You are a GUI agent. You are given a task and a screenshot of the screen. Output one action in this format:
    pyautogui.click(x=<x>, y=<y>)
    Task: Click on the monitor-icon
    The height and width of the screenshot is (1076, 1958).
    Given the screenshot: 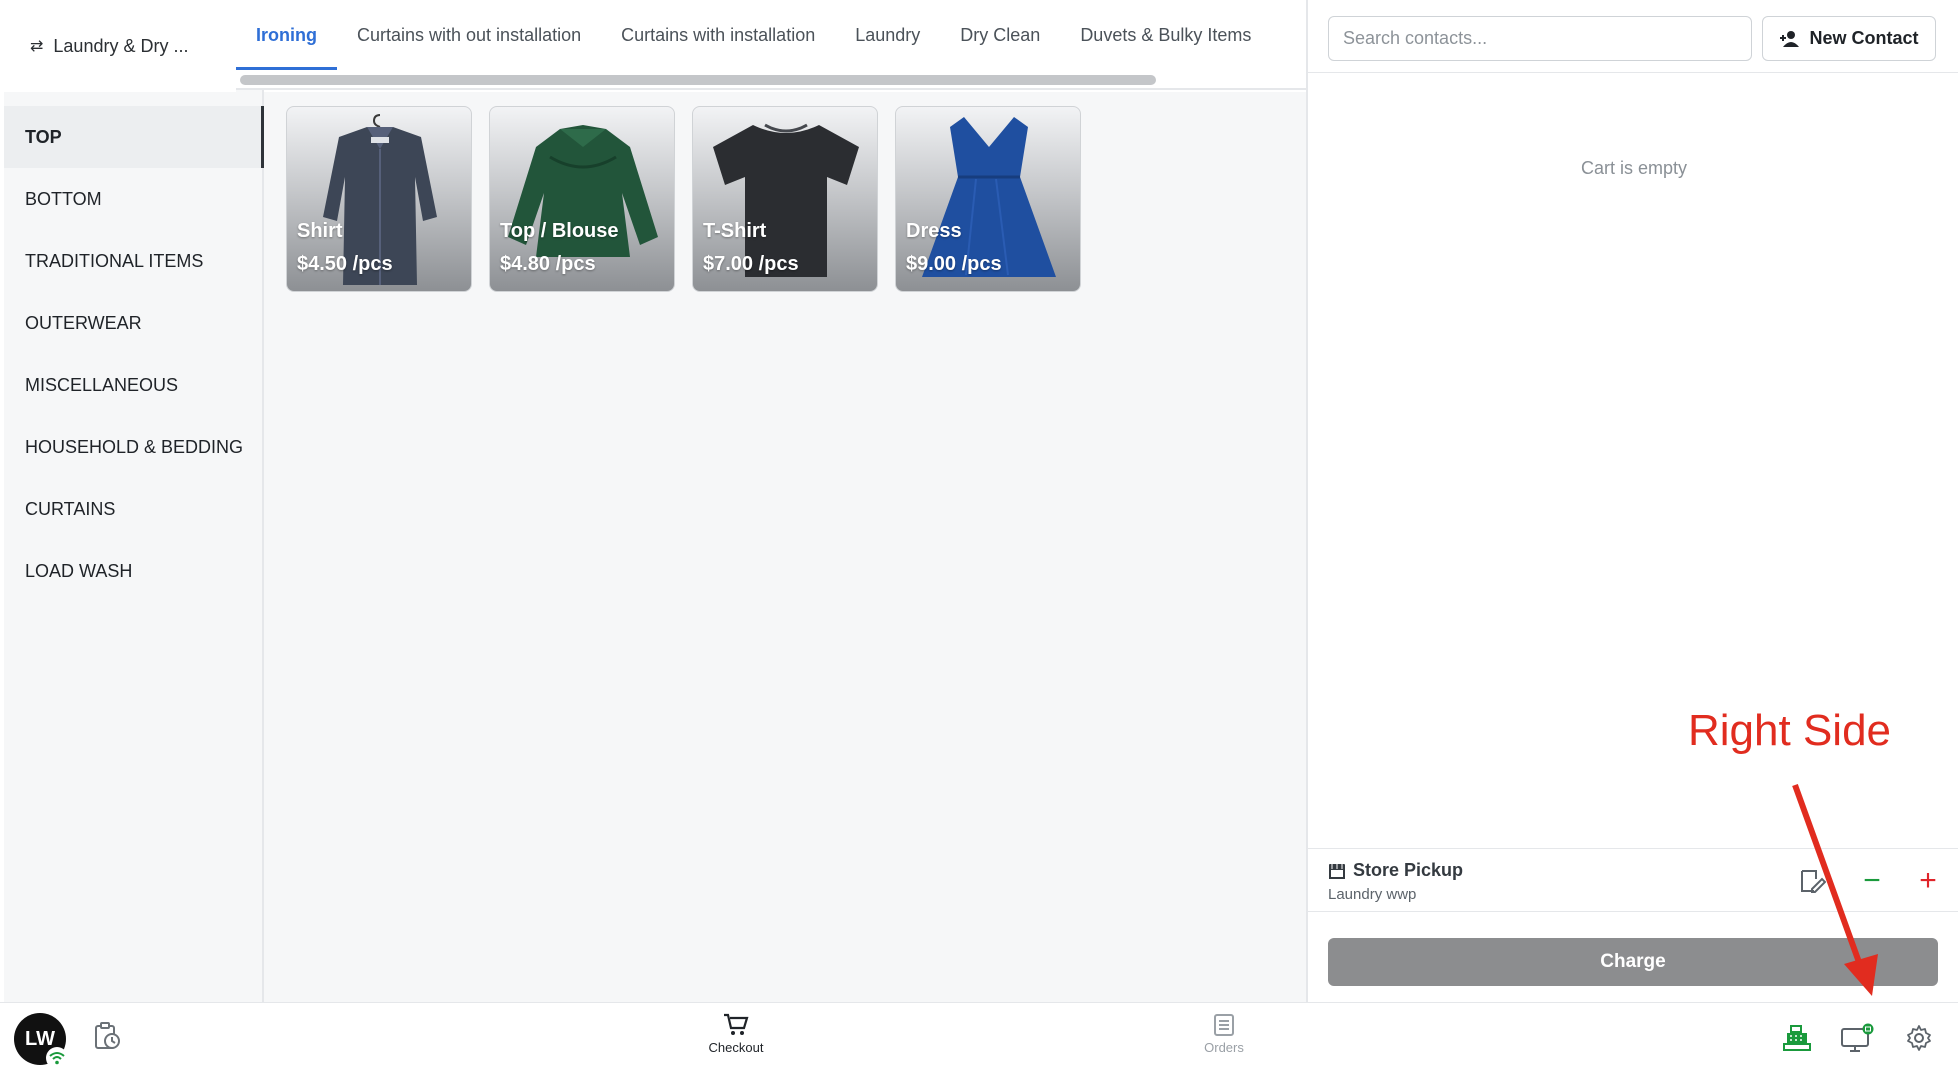 What is the action you would take?
    pyautogui.click(x=1857, y=1037)
    